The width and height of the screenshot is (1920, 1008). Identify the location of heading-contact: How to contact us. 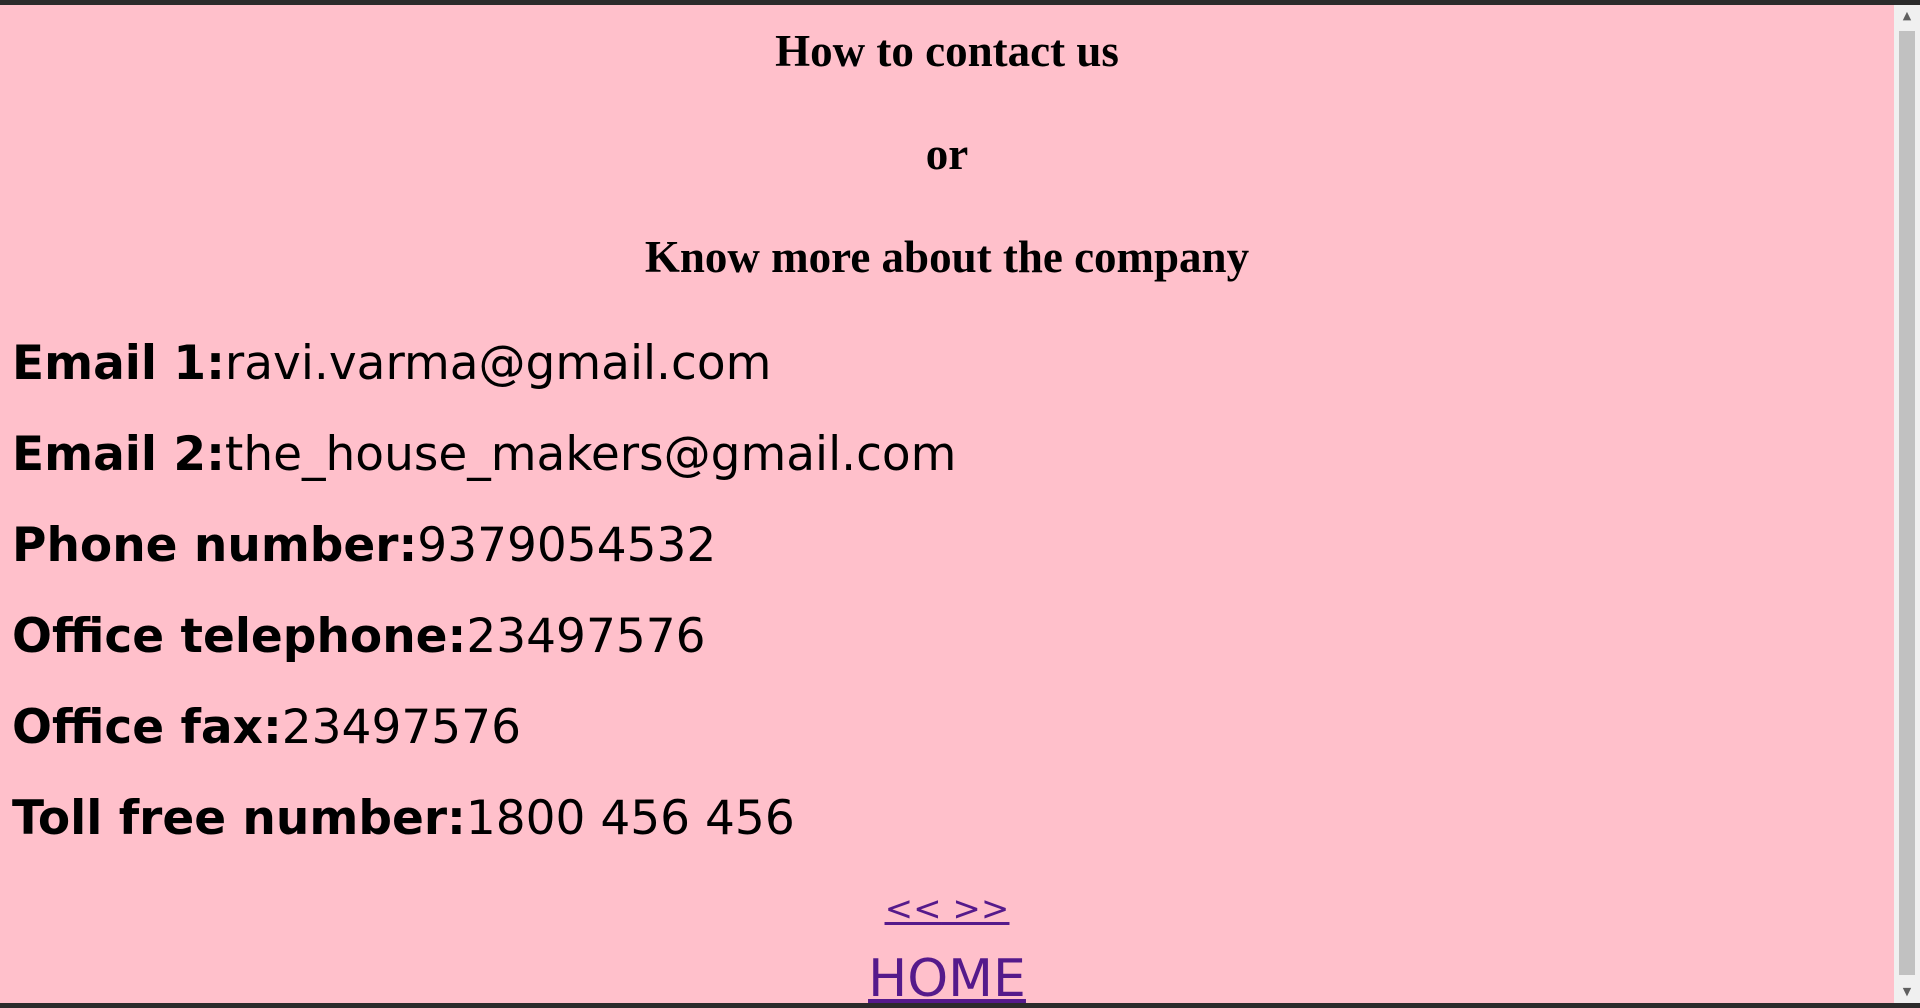
(947, 51).